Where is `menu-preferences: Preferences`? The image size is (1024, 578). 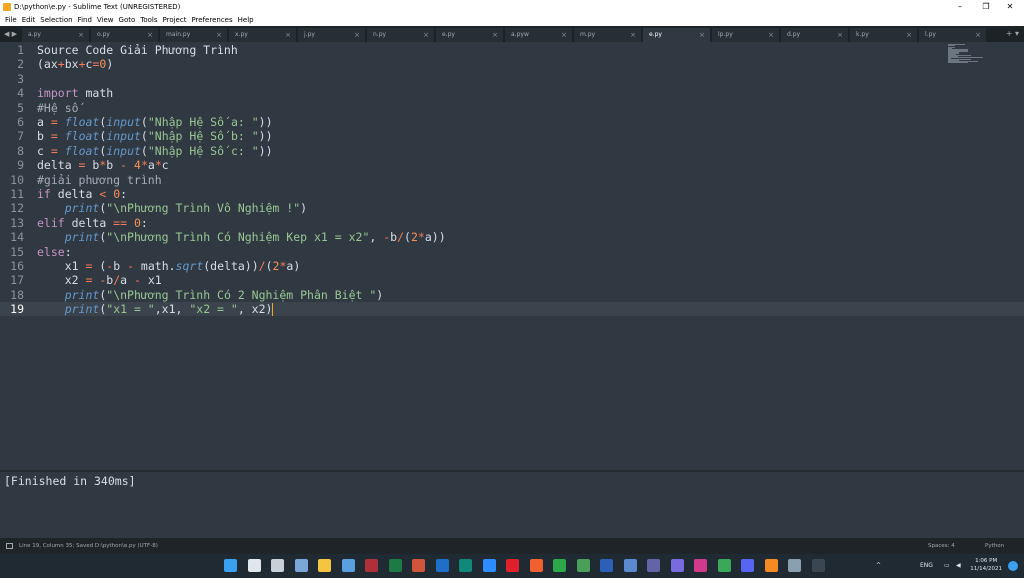 menu-preferences: Preferences is located at coordinates (211, 20).